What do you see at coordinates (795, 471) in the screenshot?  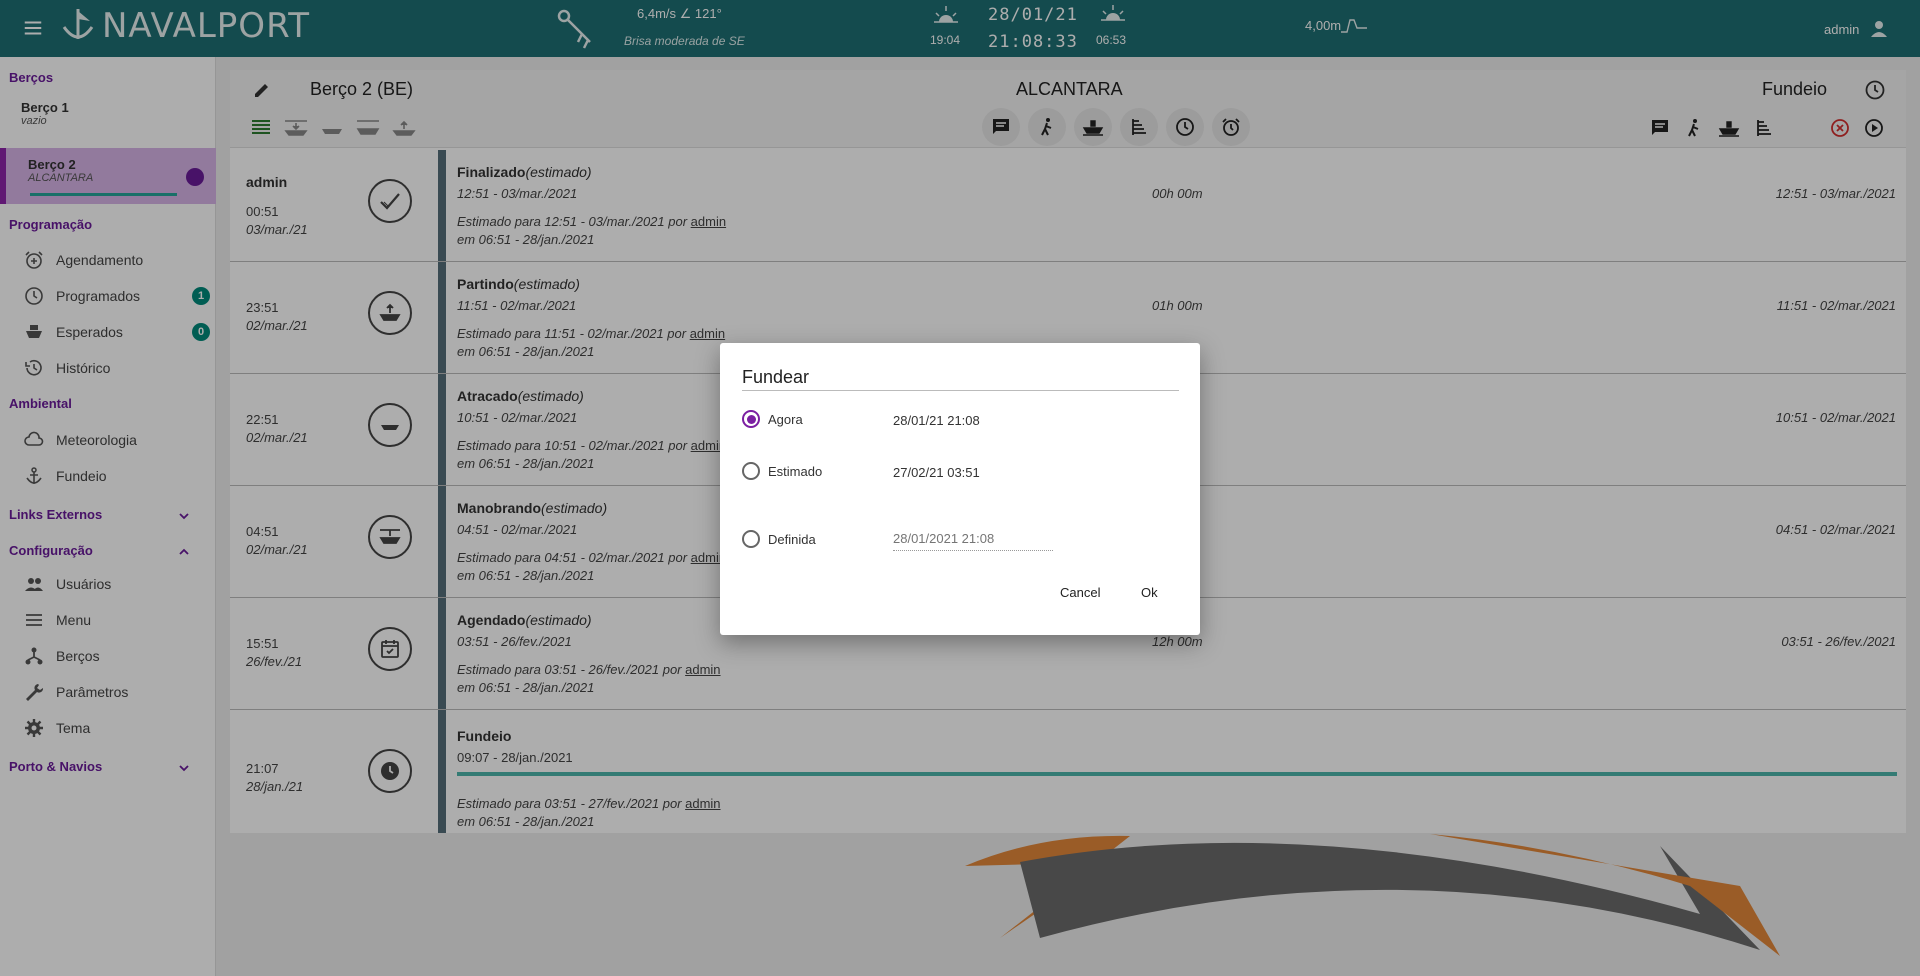 I see `option-label: Estimado` at bounding box center [795, 471].